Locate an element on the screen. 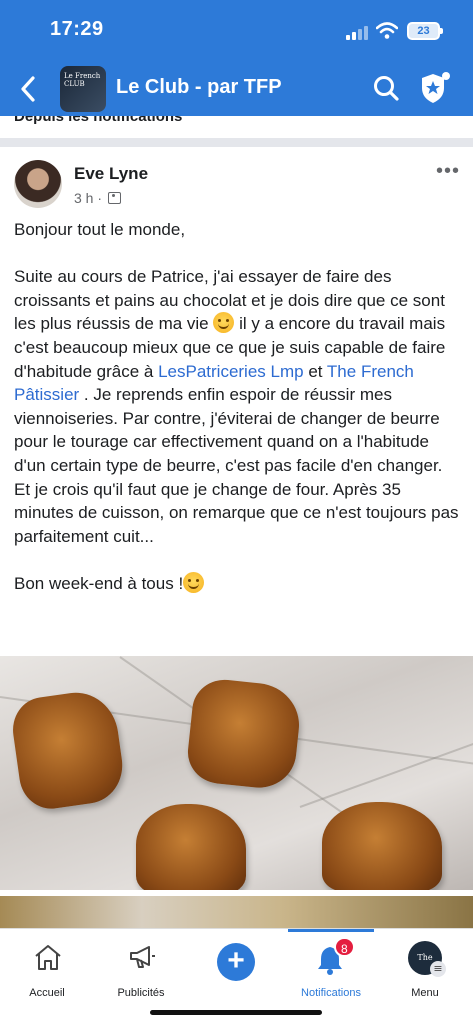 This screenshot has width=473, height=1024. tab-accueil: Accueil is located at coordinates (47, 970).